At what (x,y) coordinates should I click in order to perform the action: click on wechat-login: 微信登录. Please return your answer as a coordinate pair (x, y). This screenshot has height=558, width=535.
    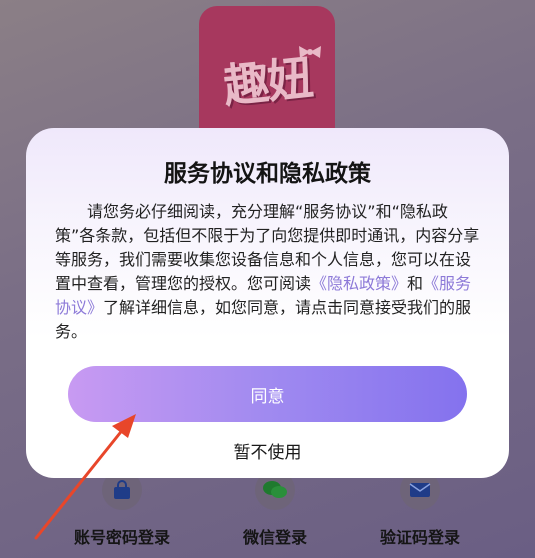
    Looking at the image, I should click on (275, 509).